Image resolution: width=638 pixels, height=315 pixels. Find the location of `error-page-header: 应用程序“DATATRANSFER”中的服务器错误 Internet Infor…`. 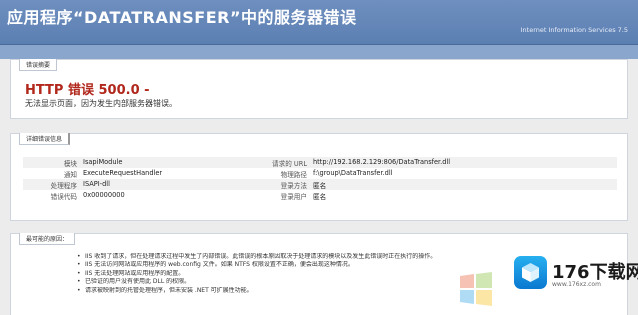

error-page-header: 应用程序“DATATRANSFER”中的服务器错误 Internet Infor… is located at coordinates (319, 22).